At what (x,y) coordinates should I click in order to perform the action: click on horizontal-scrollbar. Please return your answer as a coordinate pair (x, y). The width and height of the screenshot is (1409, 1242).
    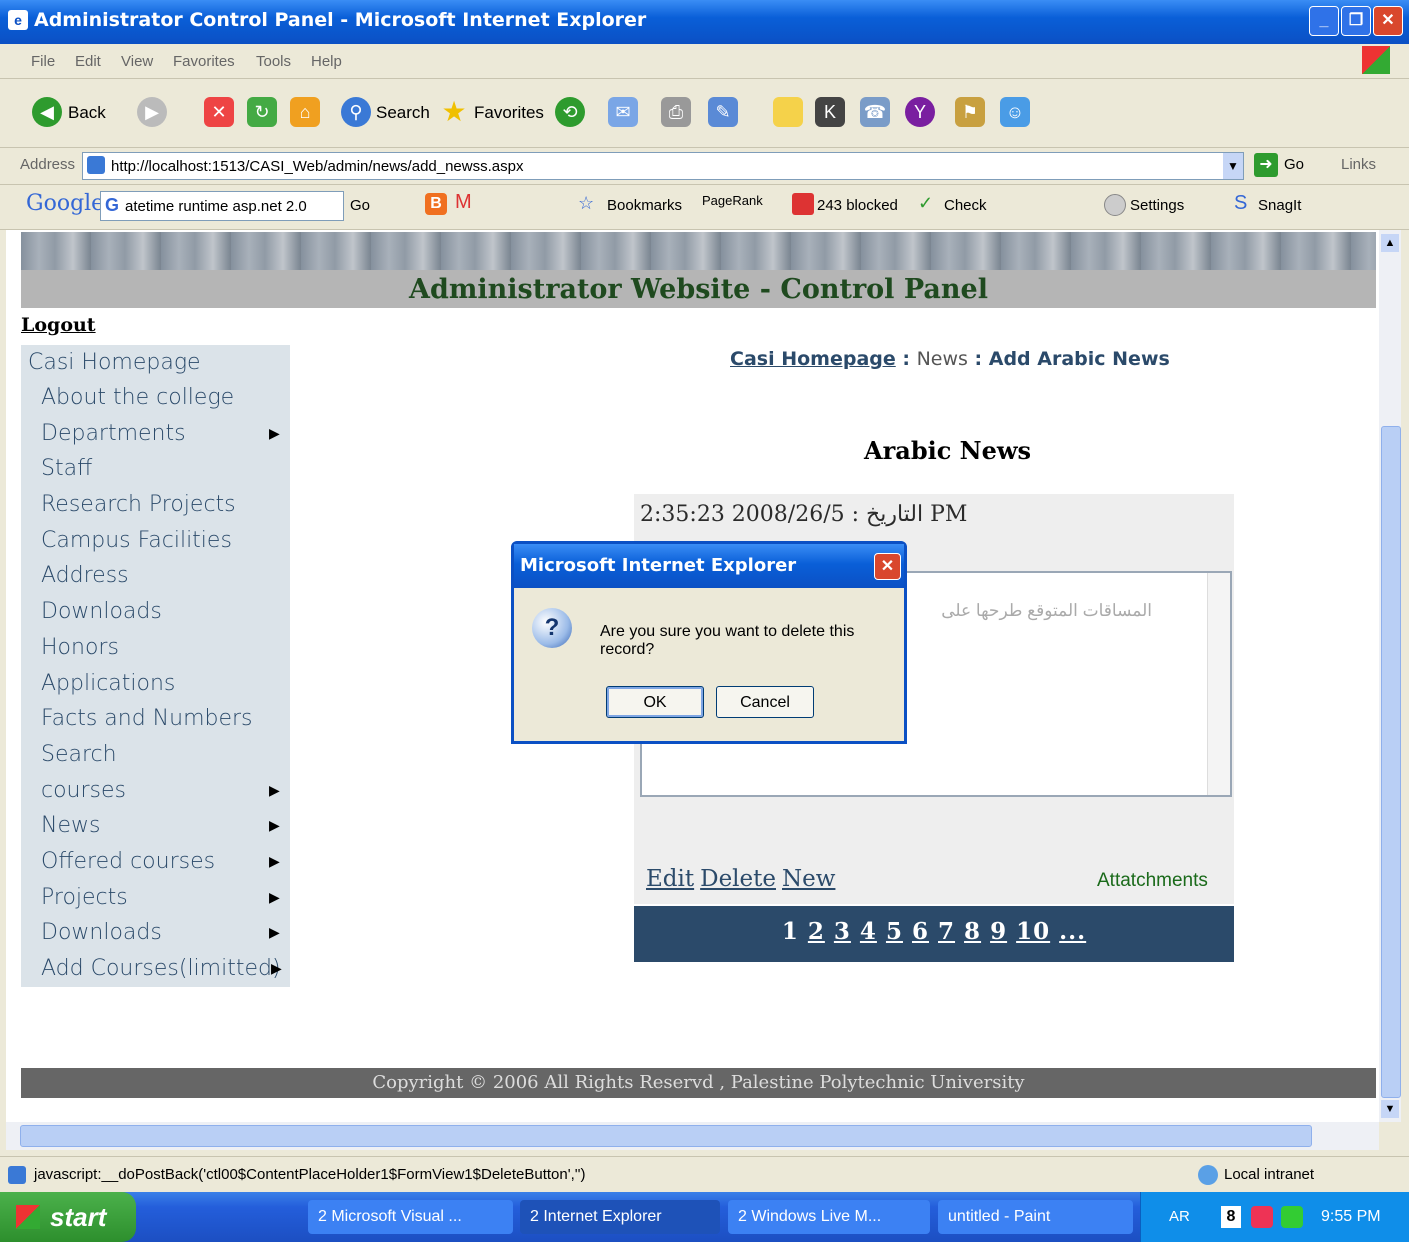
    Looking at the image, I should click on (692, 1136).